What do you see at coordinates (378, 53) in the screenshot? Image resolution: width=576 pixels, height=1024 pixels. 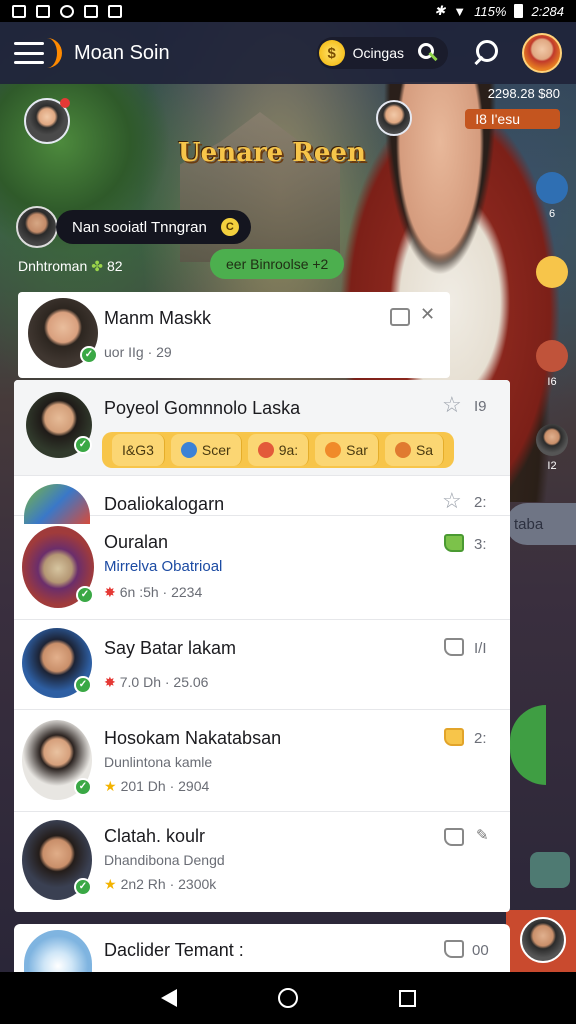 I see `coin-label: Ocingas` at bounding box center [378, 53].